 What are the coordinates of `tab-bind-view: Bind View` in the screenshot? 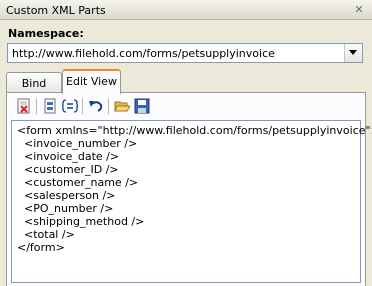 It's located at (34, 87).